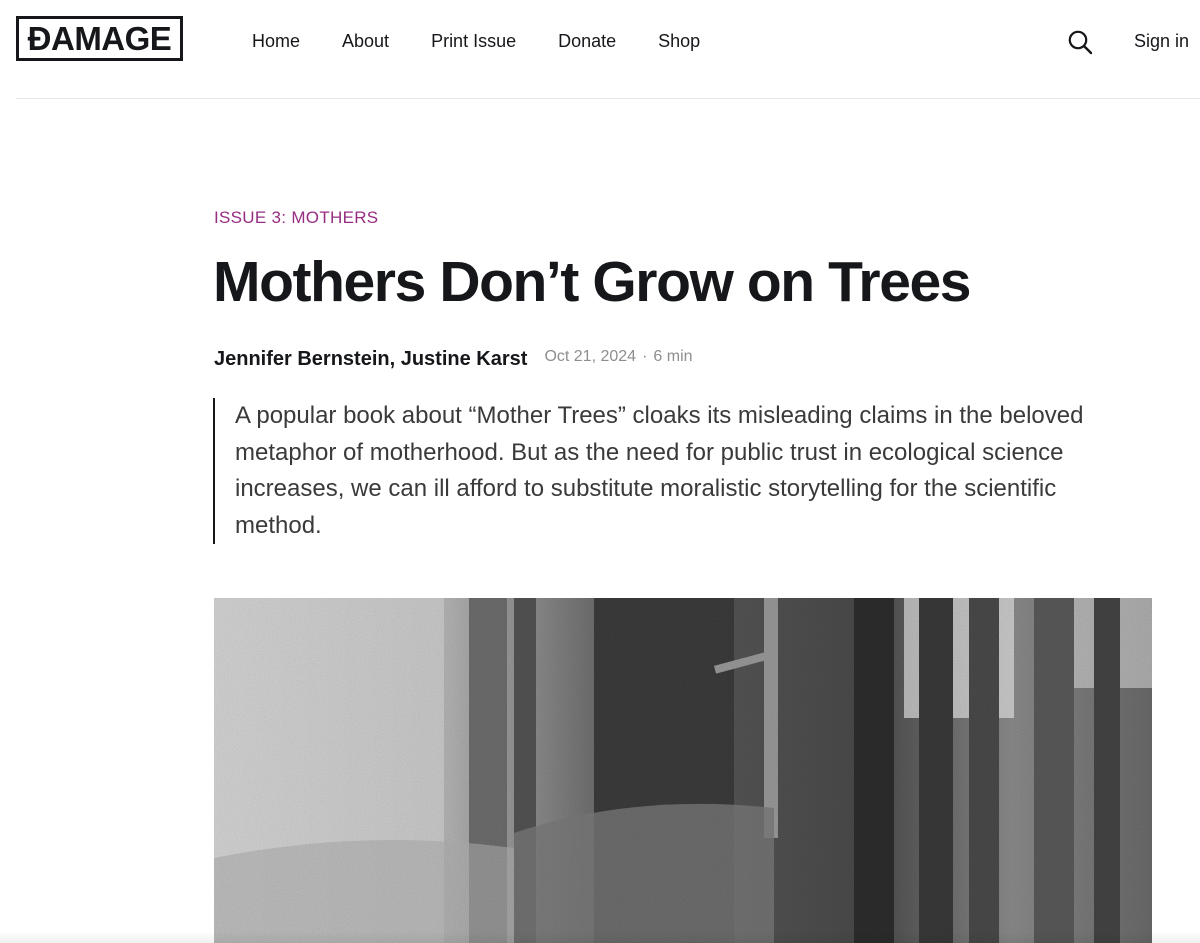 This screenshot has width=1200, height=943. Describe the element at coordinates (608, 98) in the screenshot. I see `header-divider` at that location.